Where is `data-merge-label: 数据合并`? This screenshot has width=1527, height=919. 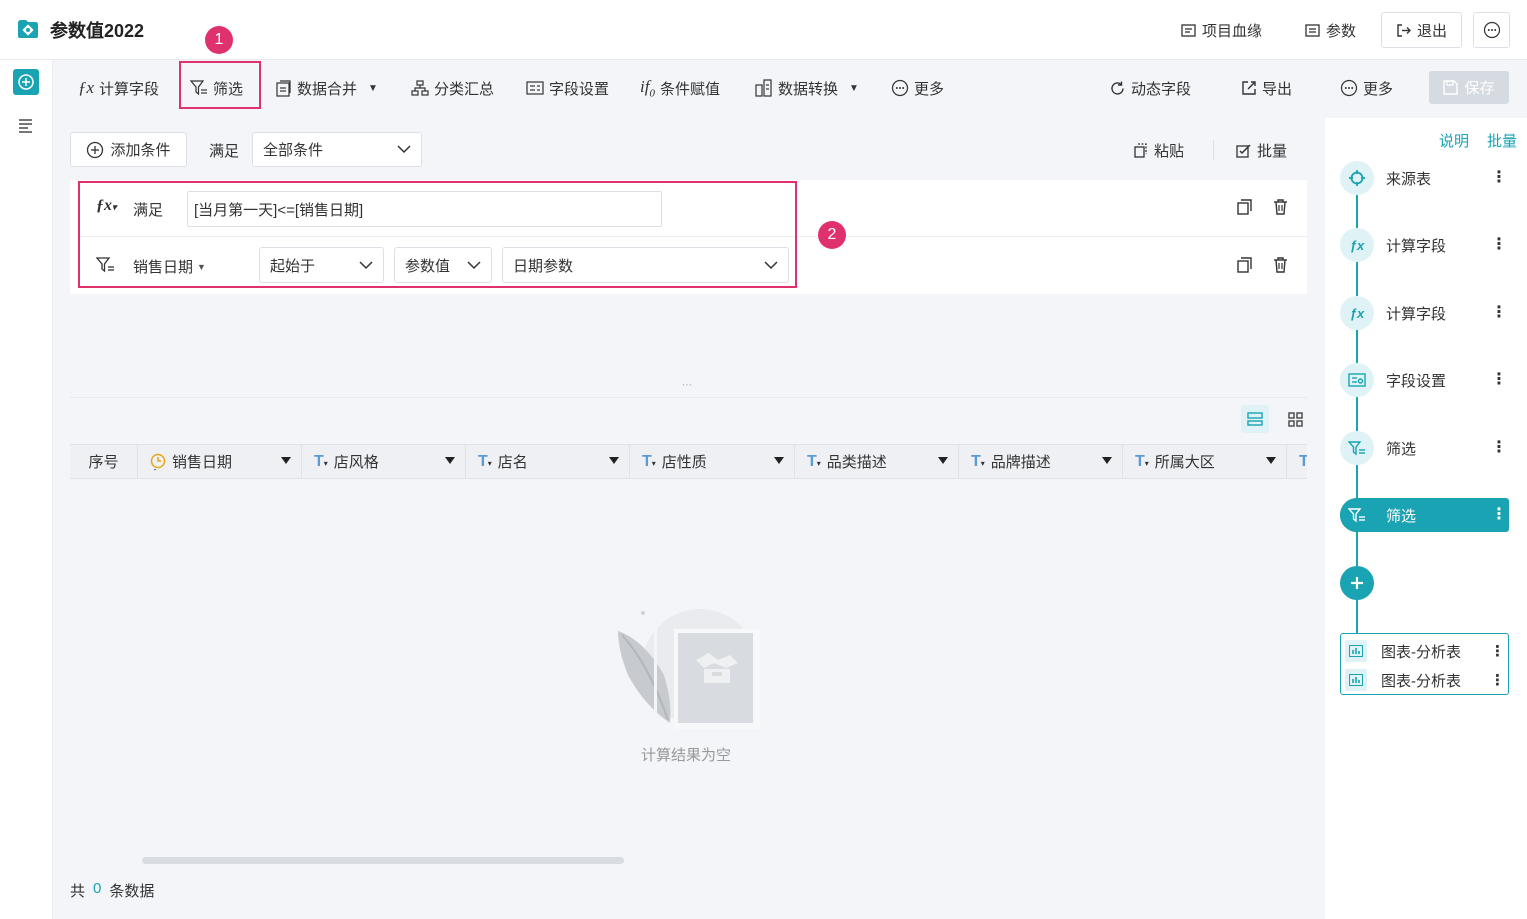
data-merge-label: 数据合并 is located at coordinates (327, 89).